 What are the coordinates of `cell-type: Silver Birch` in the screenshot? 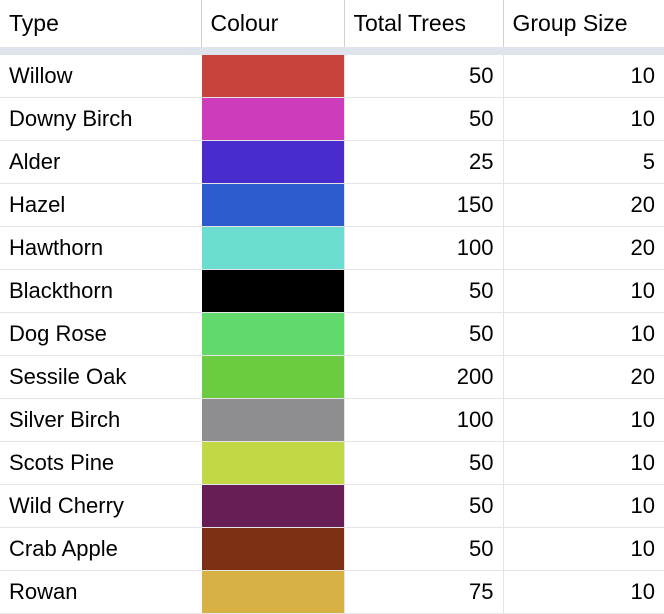 It's located at (101, 420).